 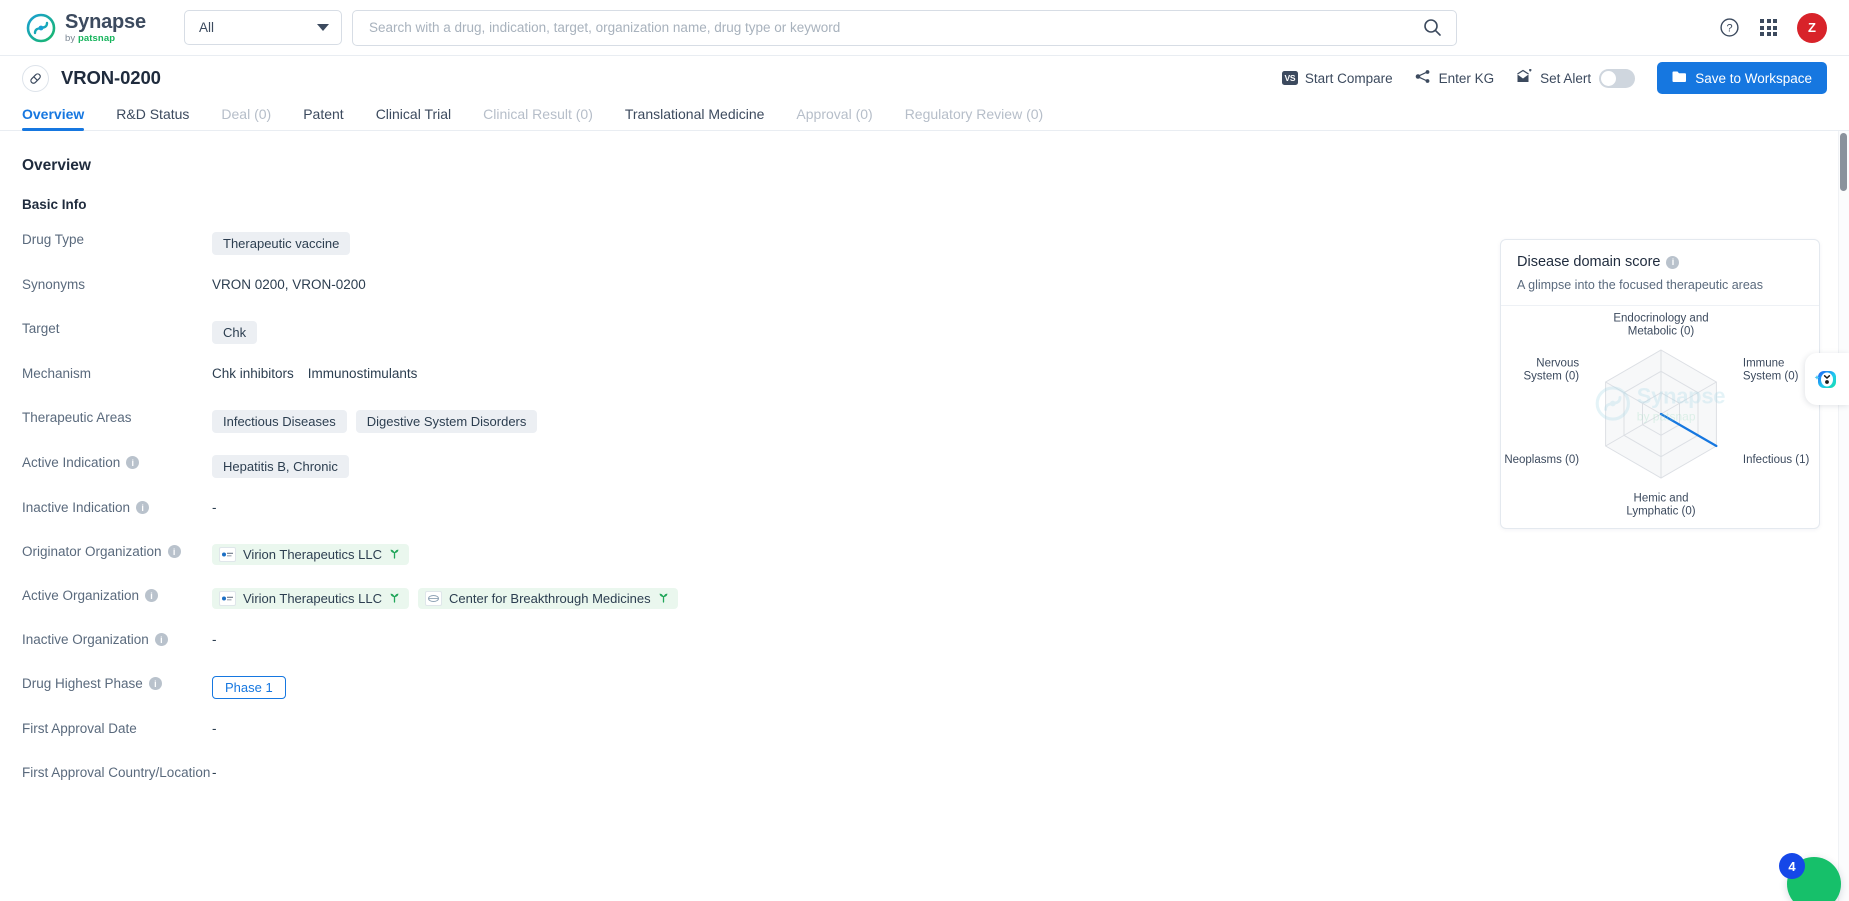 What do you see at coordinates (1557, 364) in the screenshot?
I see `svg-text: Nervous` at bounding box center [1557, 364].